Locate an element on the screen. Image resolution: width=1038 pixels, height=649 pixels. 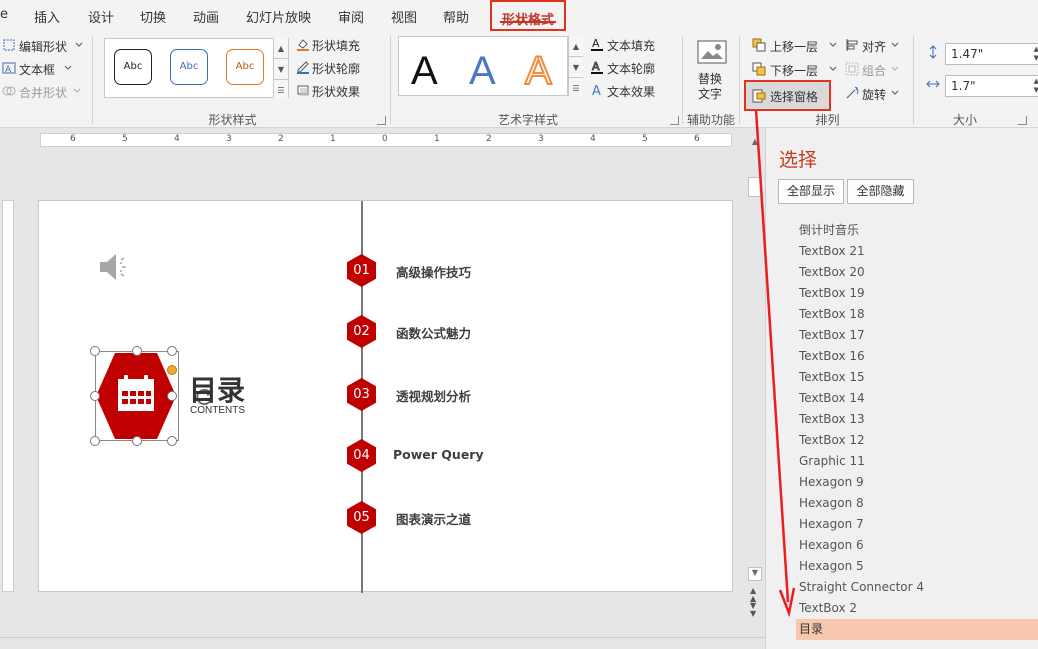
pane-list-item: TextBox 2 is located at coordinates (917, 608).